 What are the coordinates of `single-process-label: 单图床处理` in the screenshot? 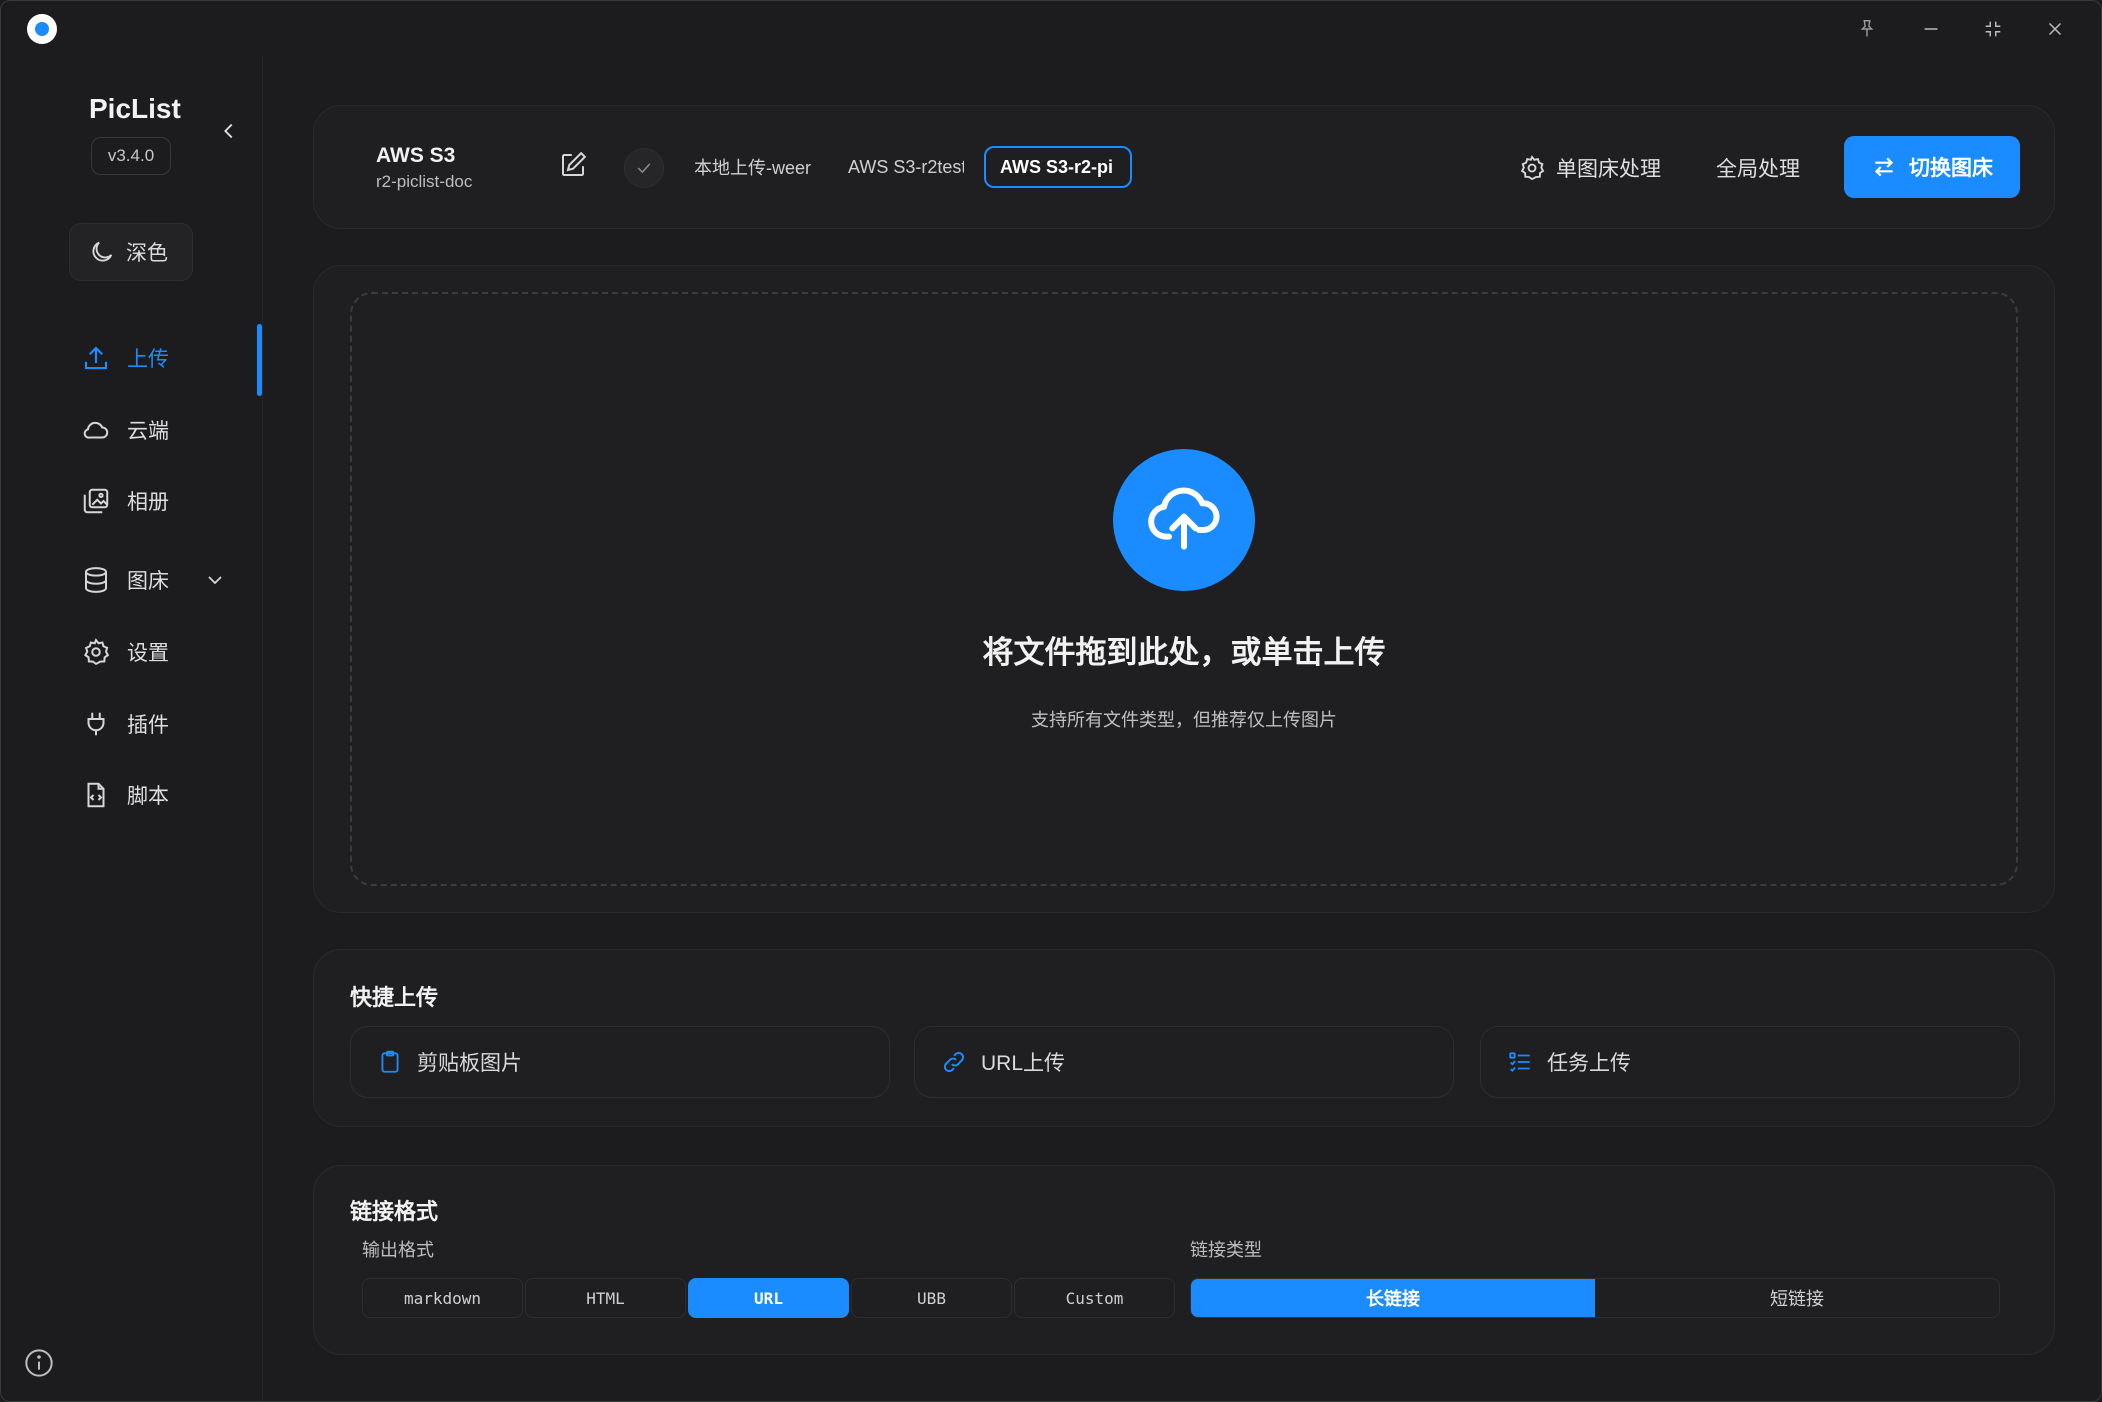 It's located at (1608, 169).